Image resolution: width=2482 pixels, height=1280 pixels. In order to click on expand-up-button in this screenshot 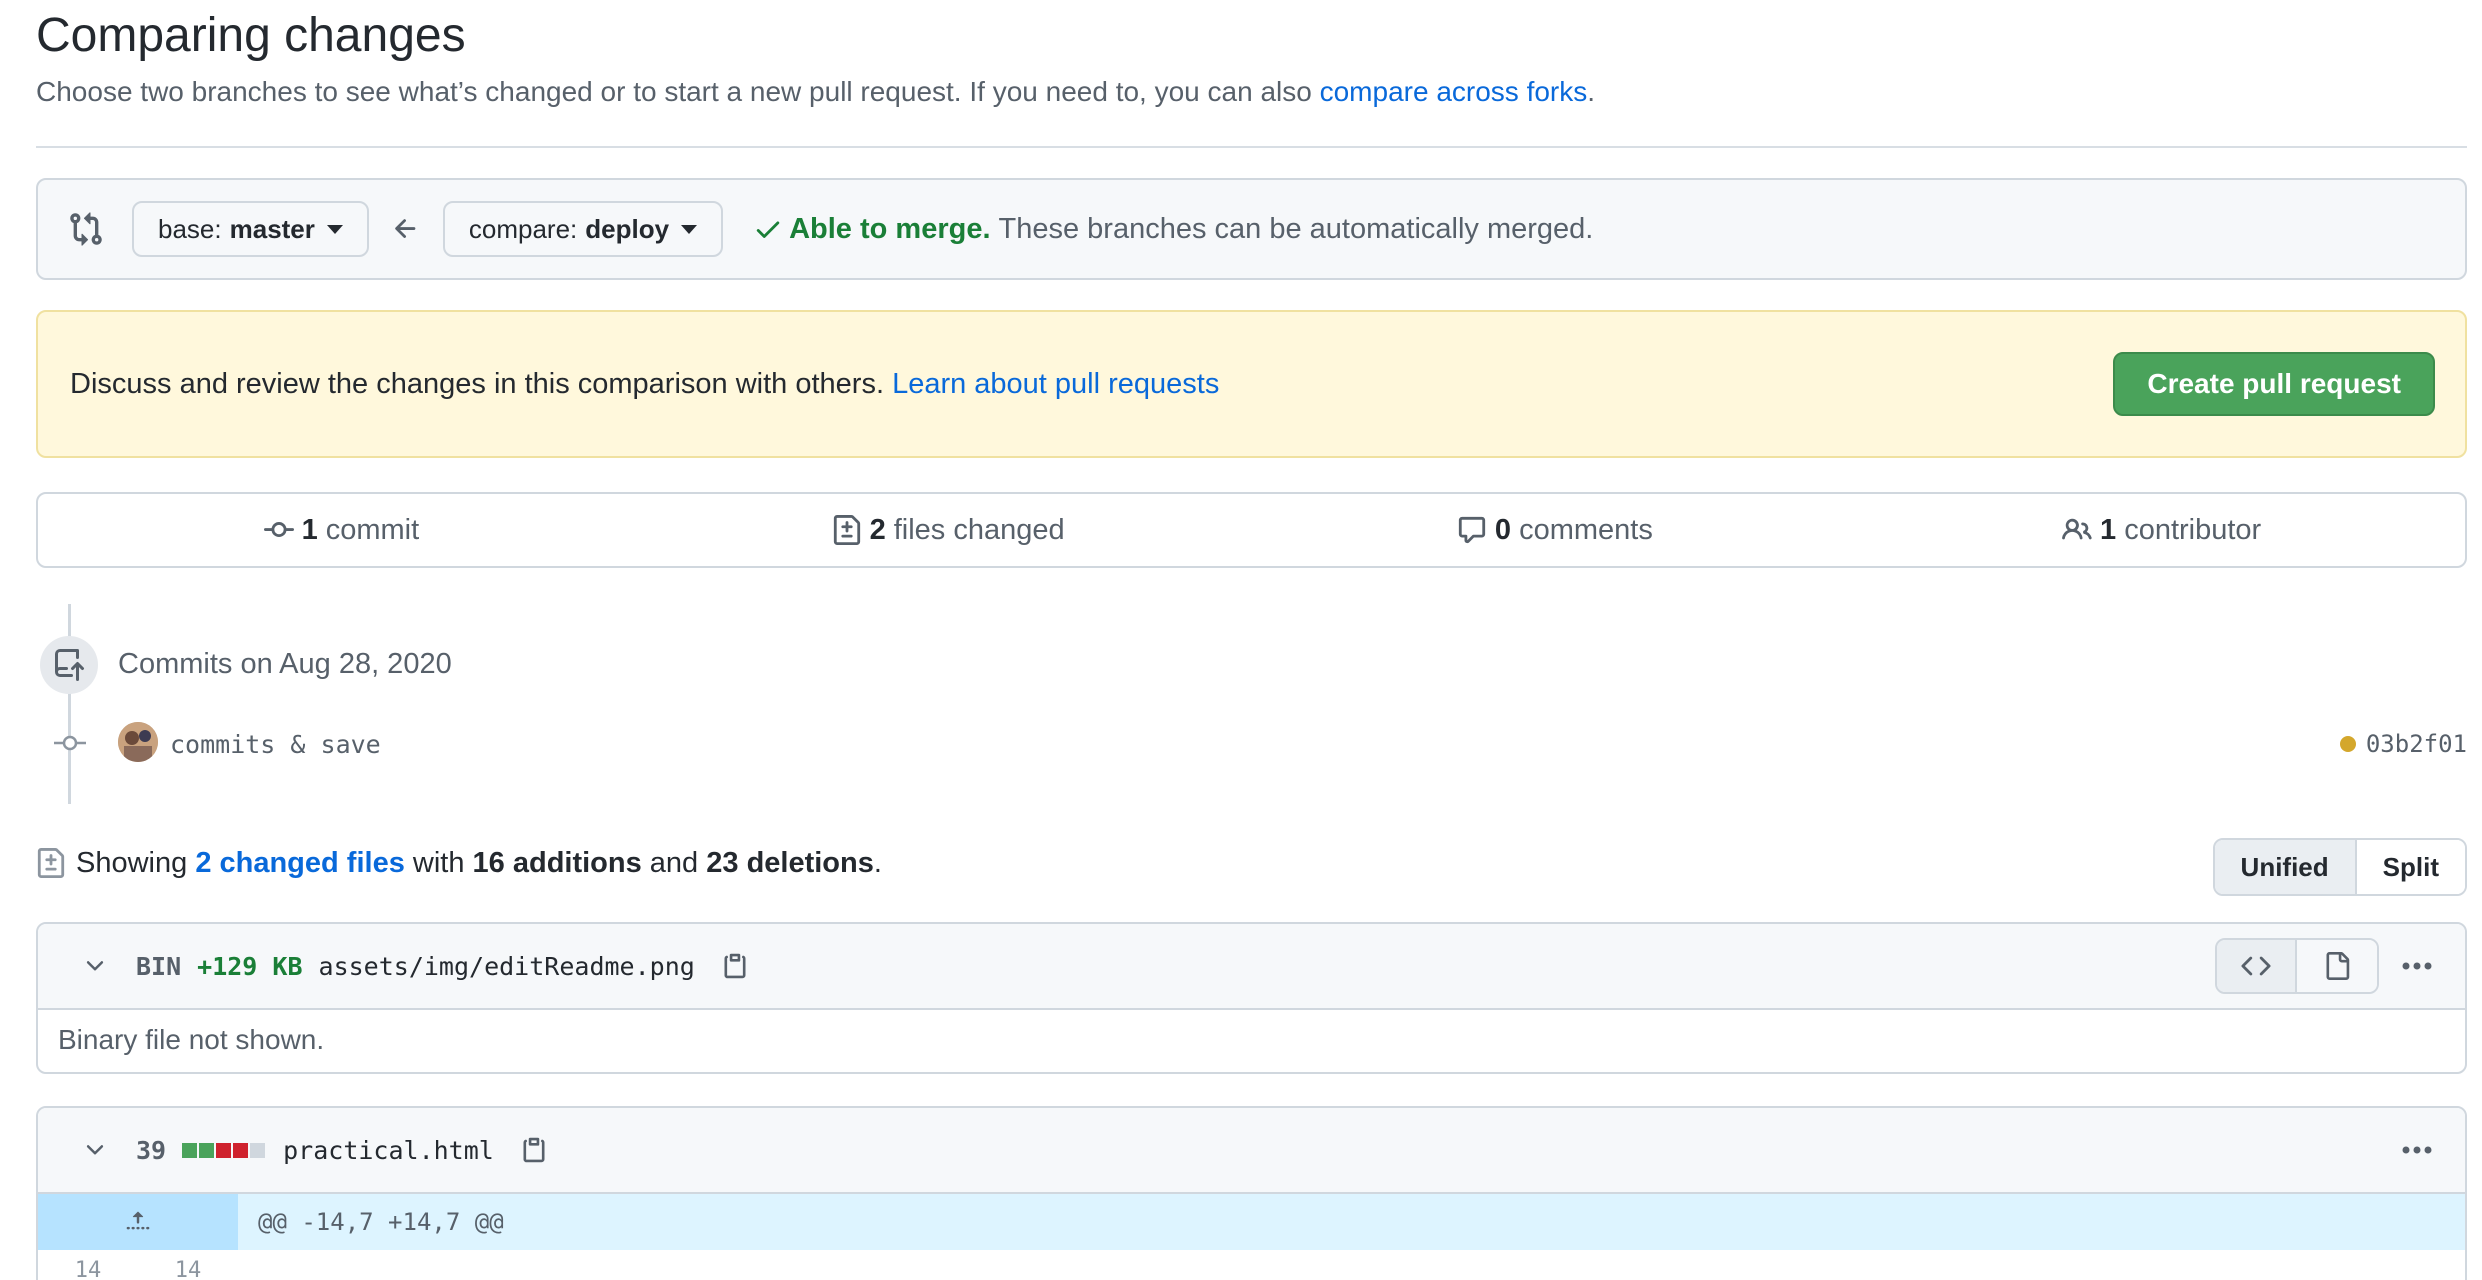, I will do `click(138, 1222)`.